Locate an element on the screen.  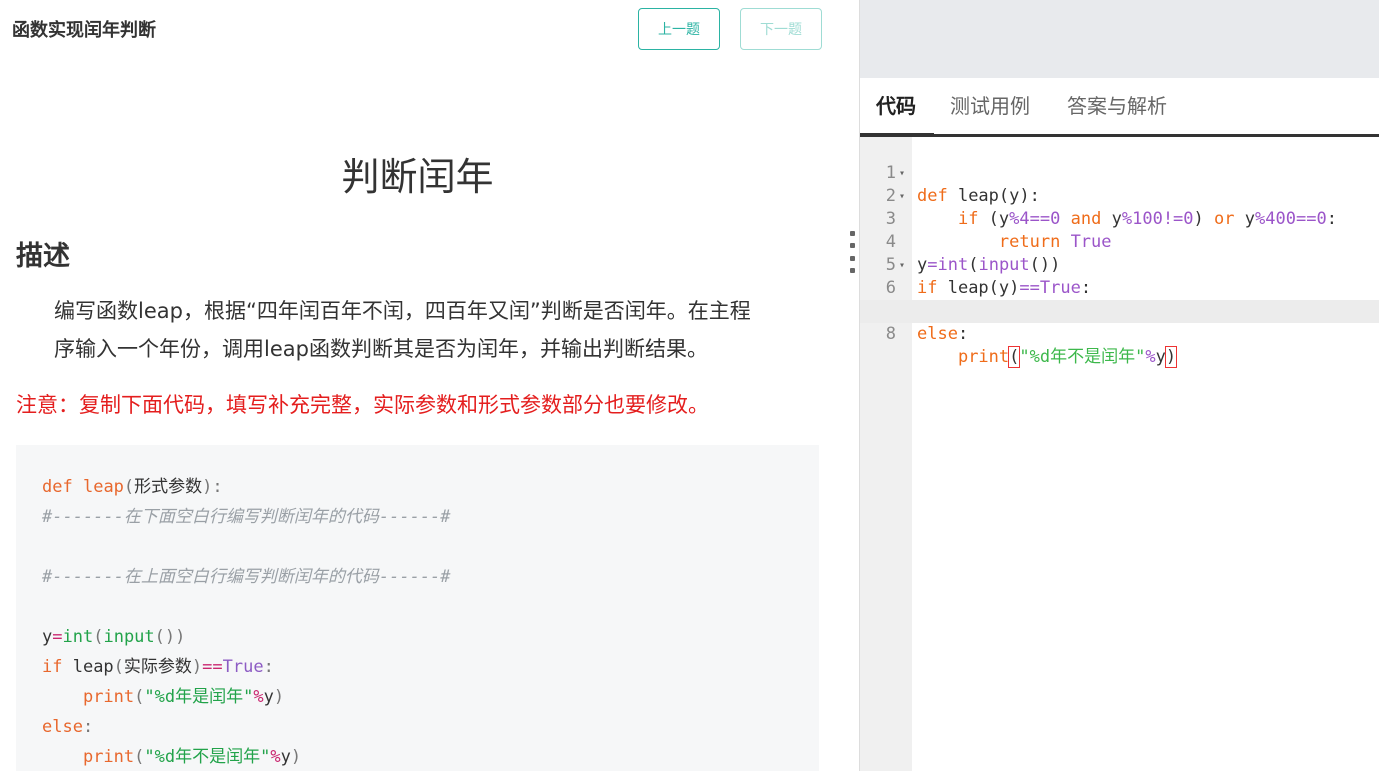
description-heading: 描述 is located at coordinates (43, 256).